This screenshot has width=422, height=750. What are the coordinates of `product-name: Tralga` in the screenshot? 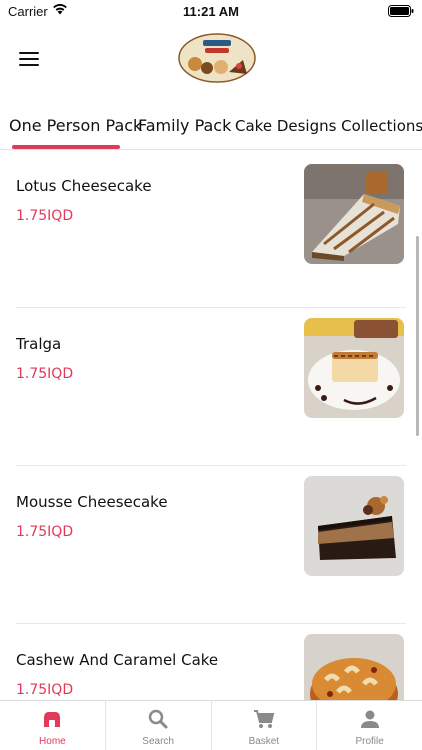 It's located at (39, 344).